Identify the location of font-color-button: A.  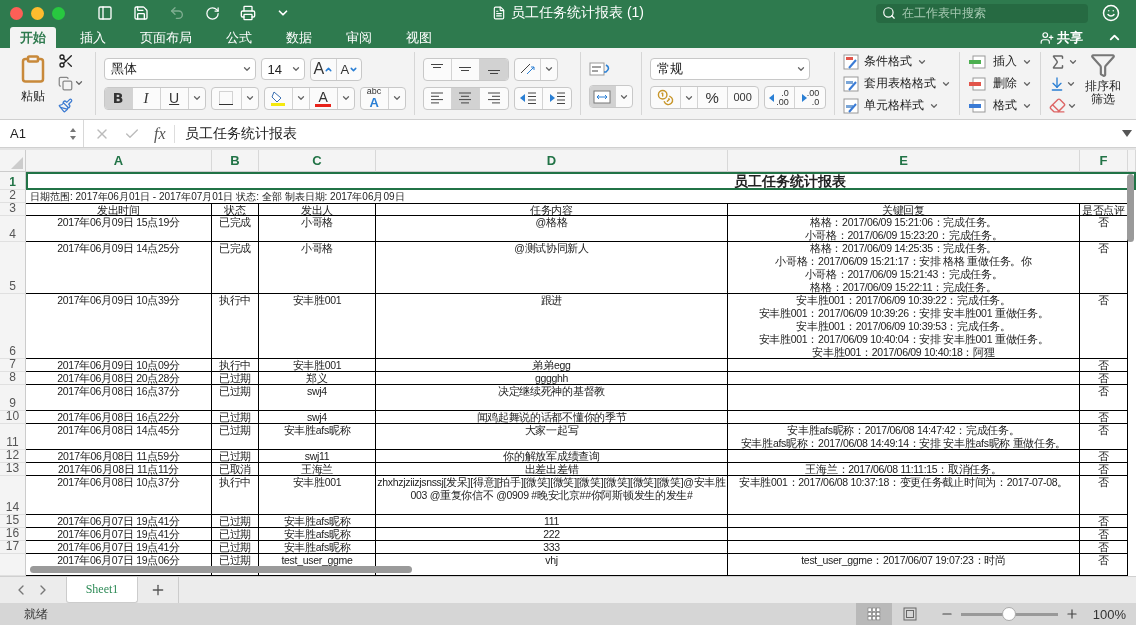
(323, 98).